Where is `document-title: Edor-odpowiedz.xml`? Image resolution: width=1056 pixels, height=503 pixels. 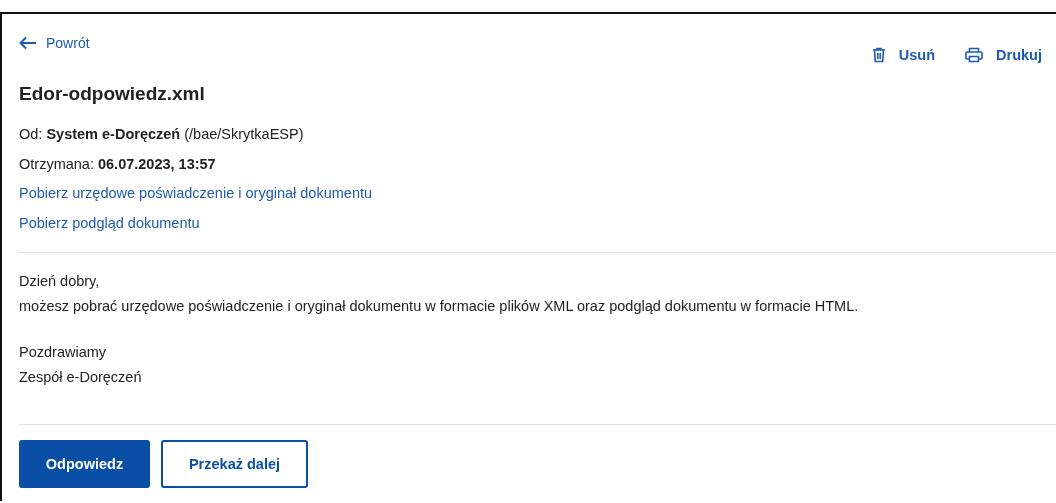
document-title: Edor-odpowiedz.xml is located at coordinates (112, 94).